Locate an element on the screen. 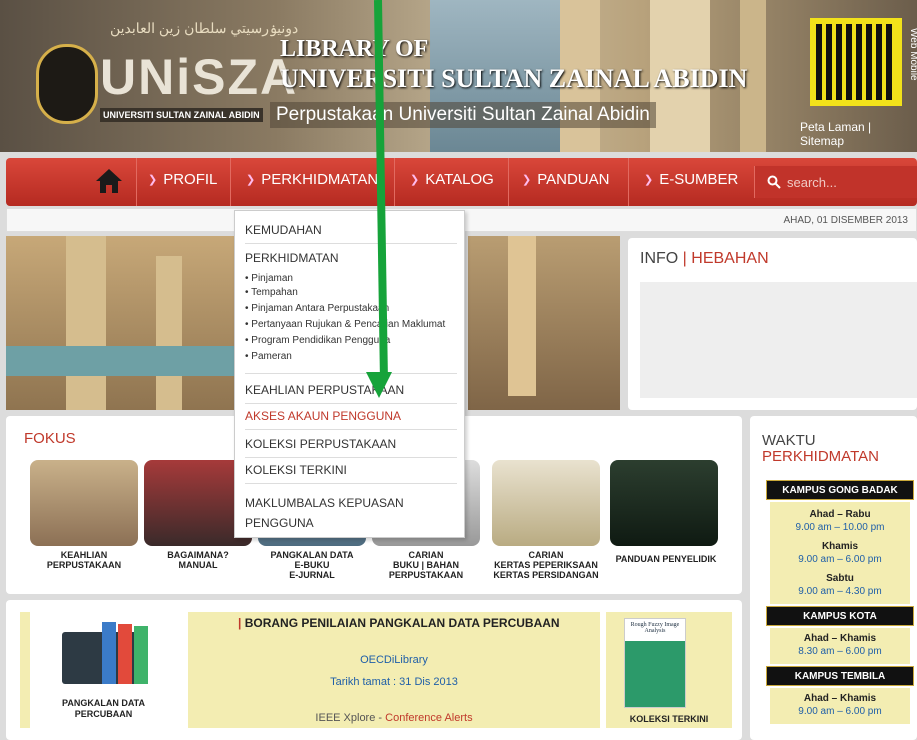 This screenshot has width=917, height=740. info-content is located at coordinates (778, 340).